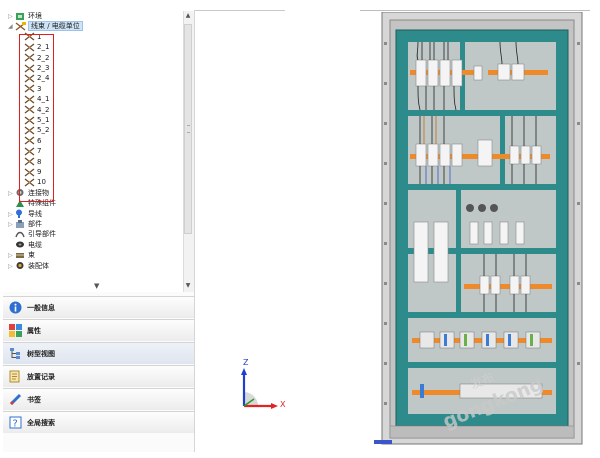  Describe the element at coordinates (188, 129) in the screenshot. I see `tree-scroll-thumb` at that location.